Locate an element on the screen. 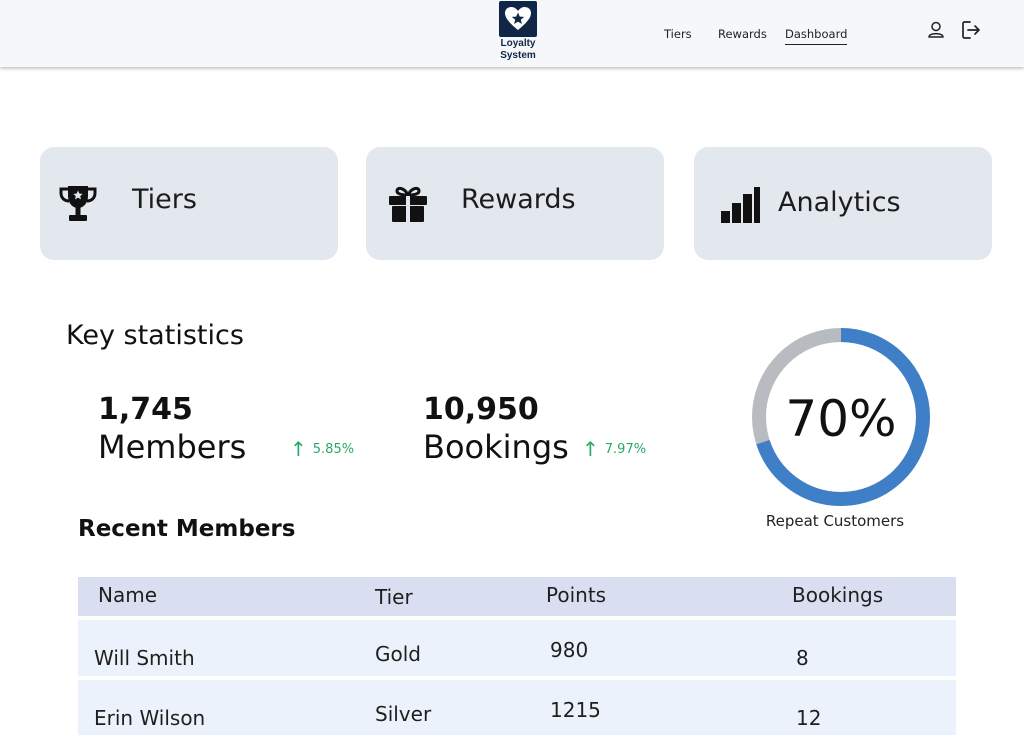 The width and height of the screenshot is (1024, 735). tiers-card: Tiers is located at coordinates (189, 203).